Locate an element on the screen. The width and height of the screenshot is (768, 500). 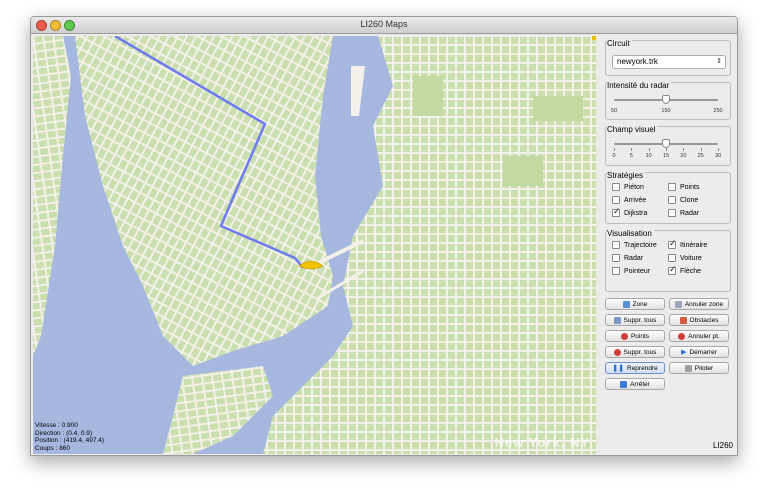
checkbox-label: Itinéraire is located at coordinates (694, 245).